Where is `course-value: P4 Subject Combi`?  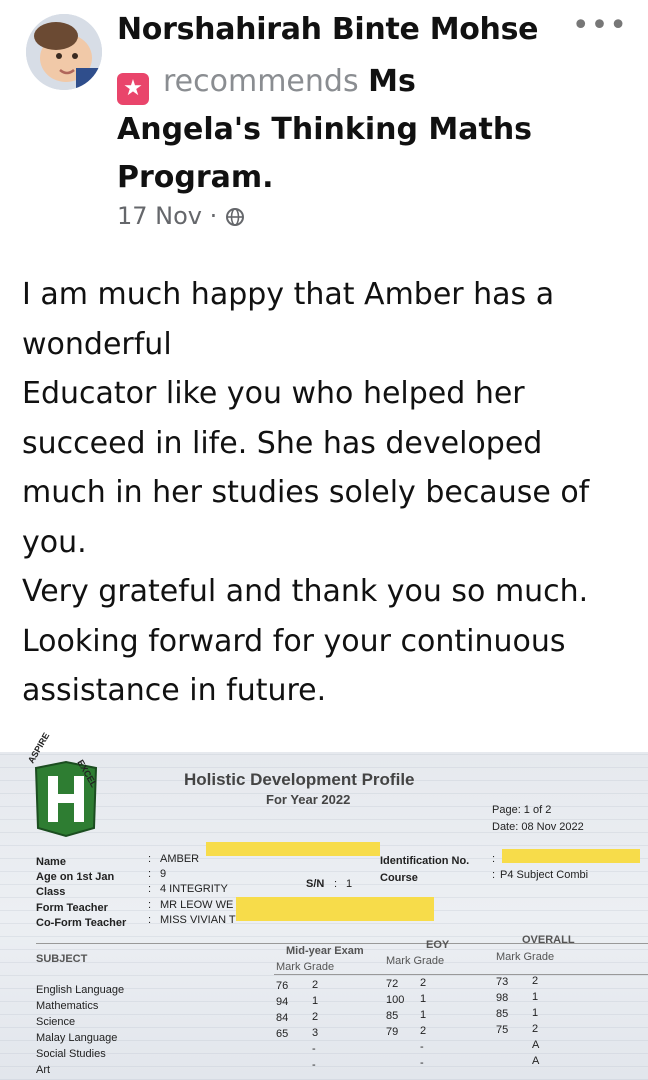
course-value: P4 Subject Combi is located at coordinates (544, 875).